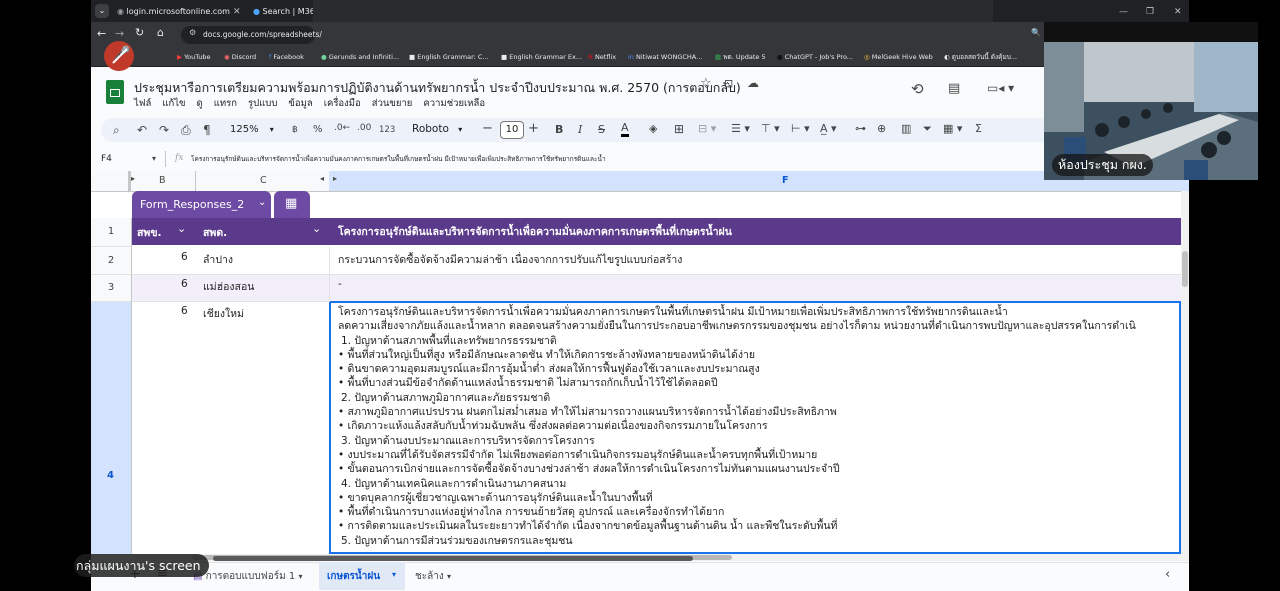 The image size is (1280, 591). I want to click on sheet-tab: ▤ การตอบแบบฟอร์ม 1 ▾, so click(247, 576).